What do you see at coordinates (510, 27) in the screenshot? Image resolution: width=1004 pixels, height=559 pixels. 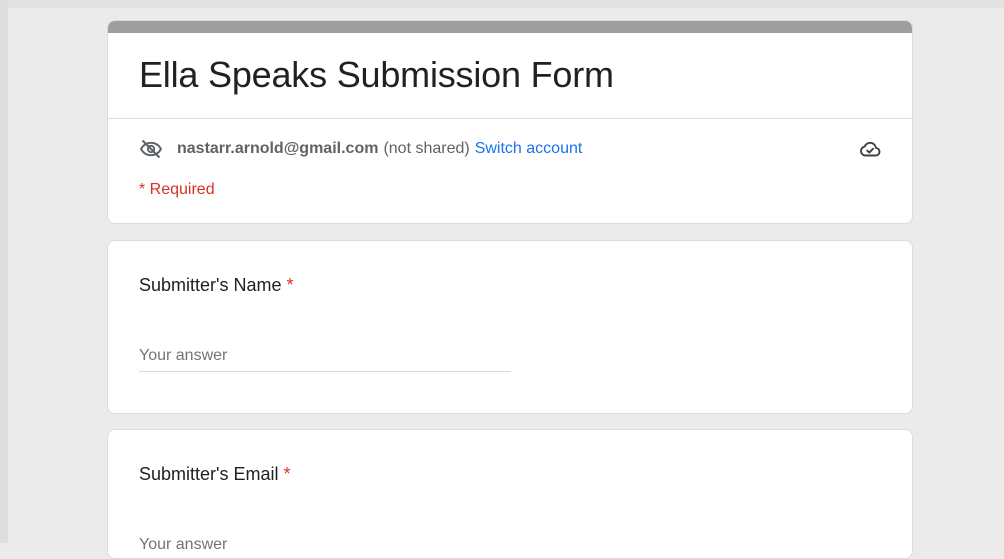 I see `header-accent-bar` at bounding box center [510, 27].